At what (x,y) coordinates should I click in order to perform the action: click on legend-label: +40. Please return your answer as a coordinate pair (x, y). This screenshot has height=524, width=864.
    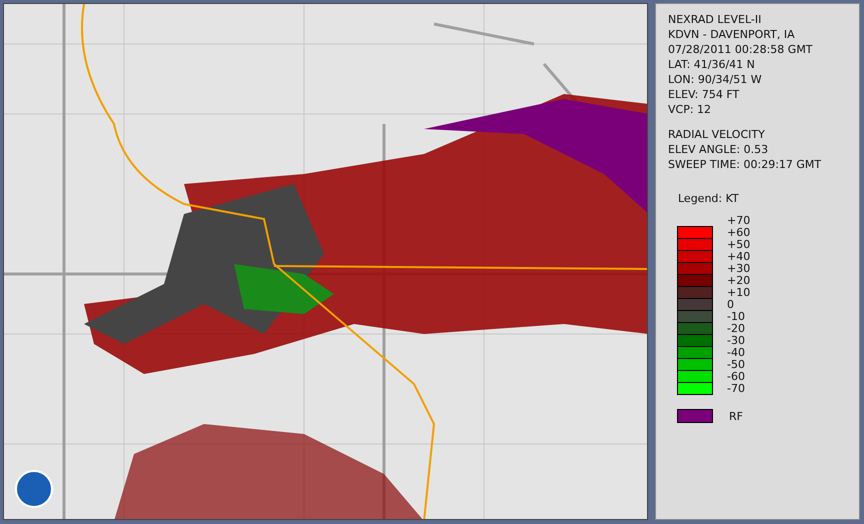
    Looking at the image, I should click on (738, 257).